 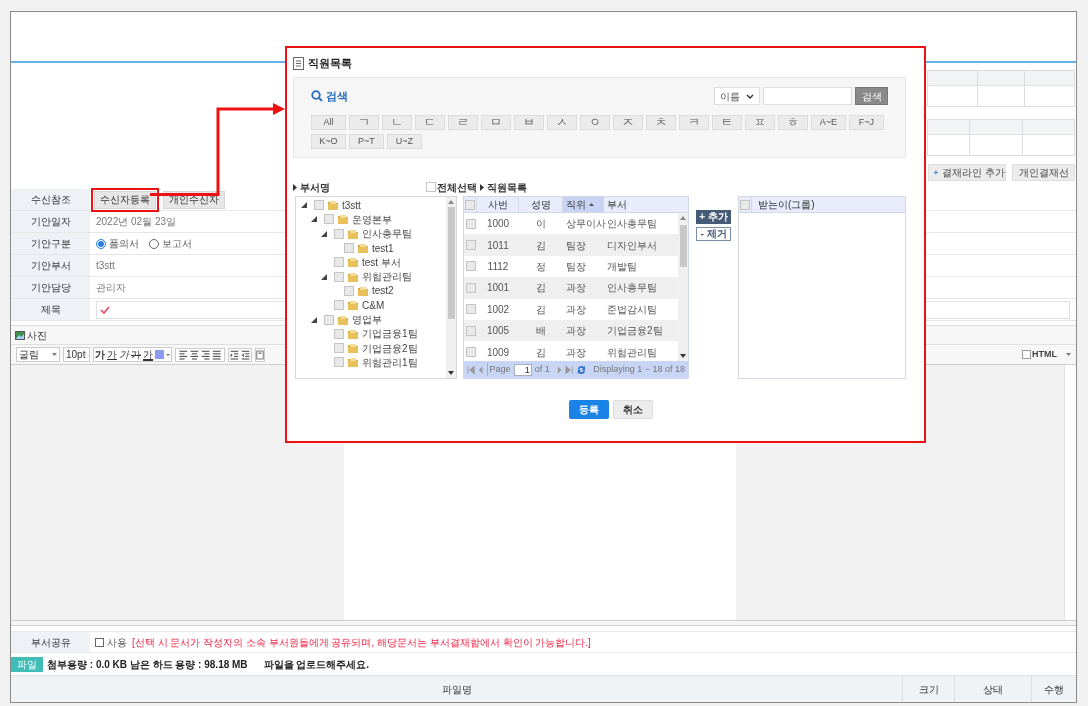 I want to click on search-heading: 검색, so click(x=337, y=96).